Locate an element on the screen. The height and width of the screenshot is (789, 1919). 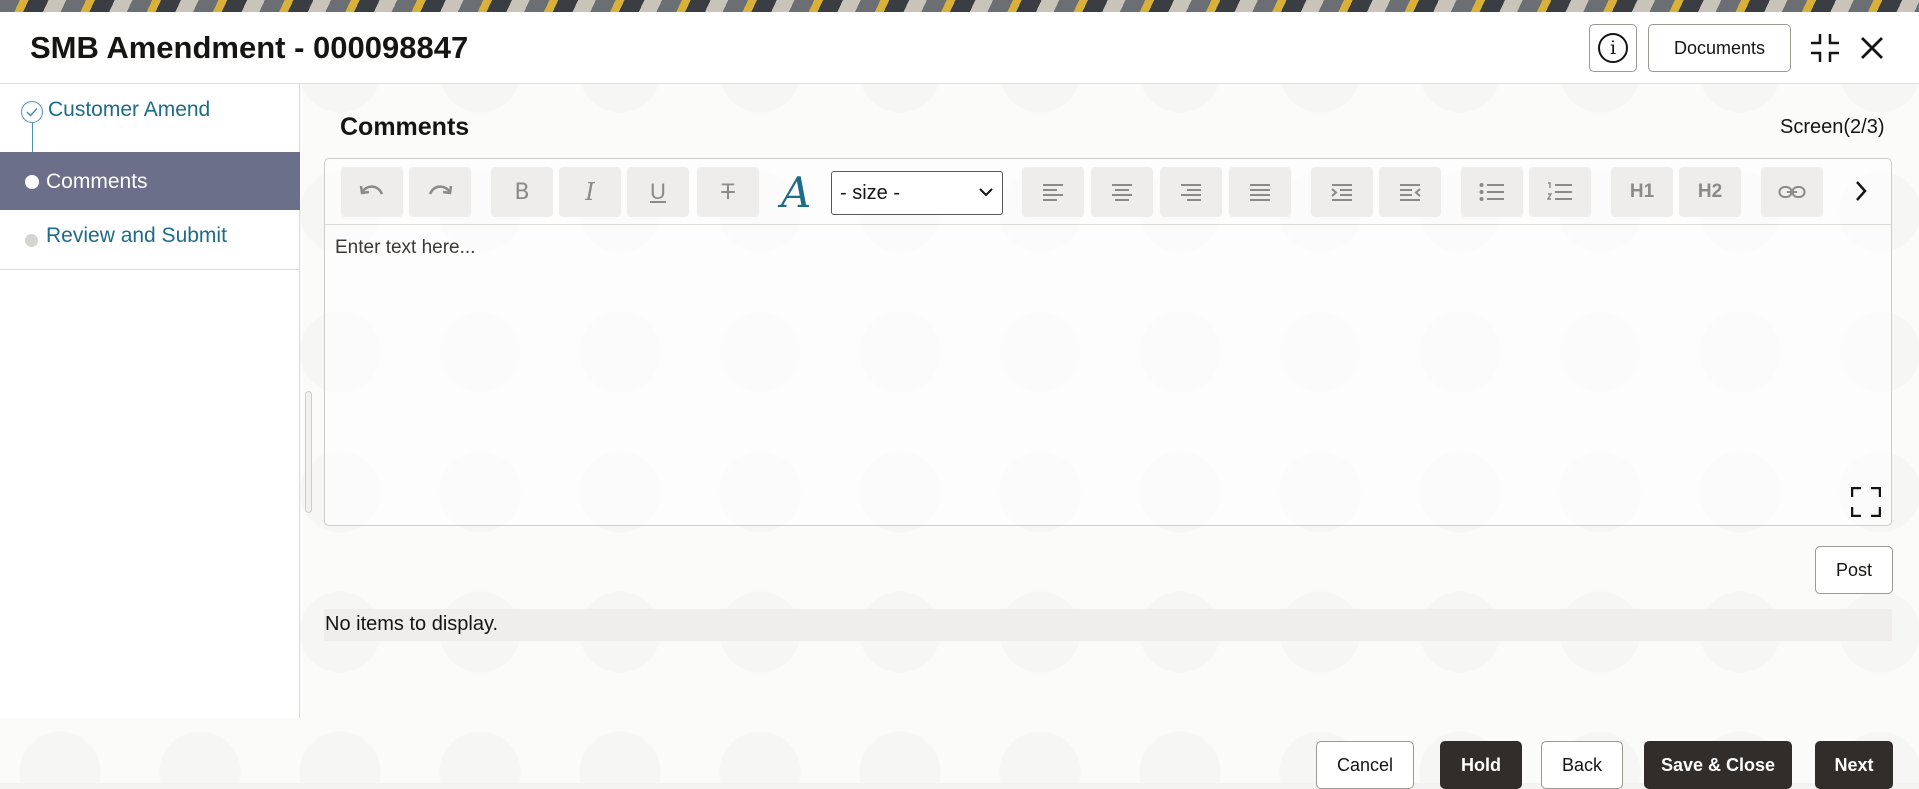
vertical-scrollbar is located at coordinates (308, 452).